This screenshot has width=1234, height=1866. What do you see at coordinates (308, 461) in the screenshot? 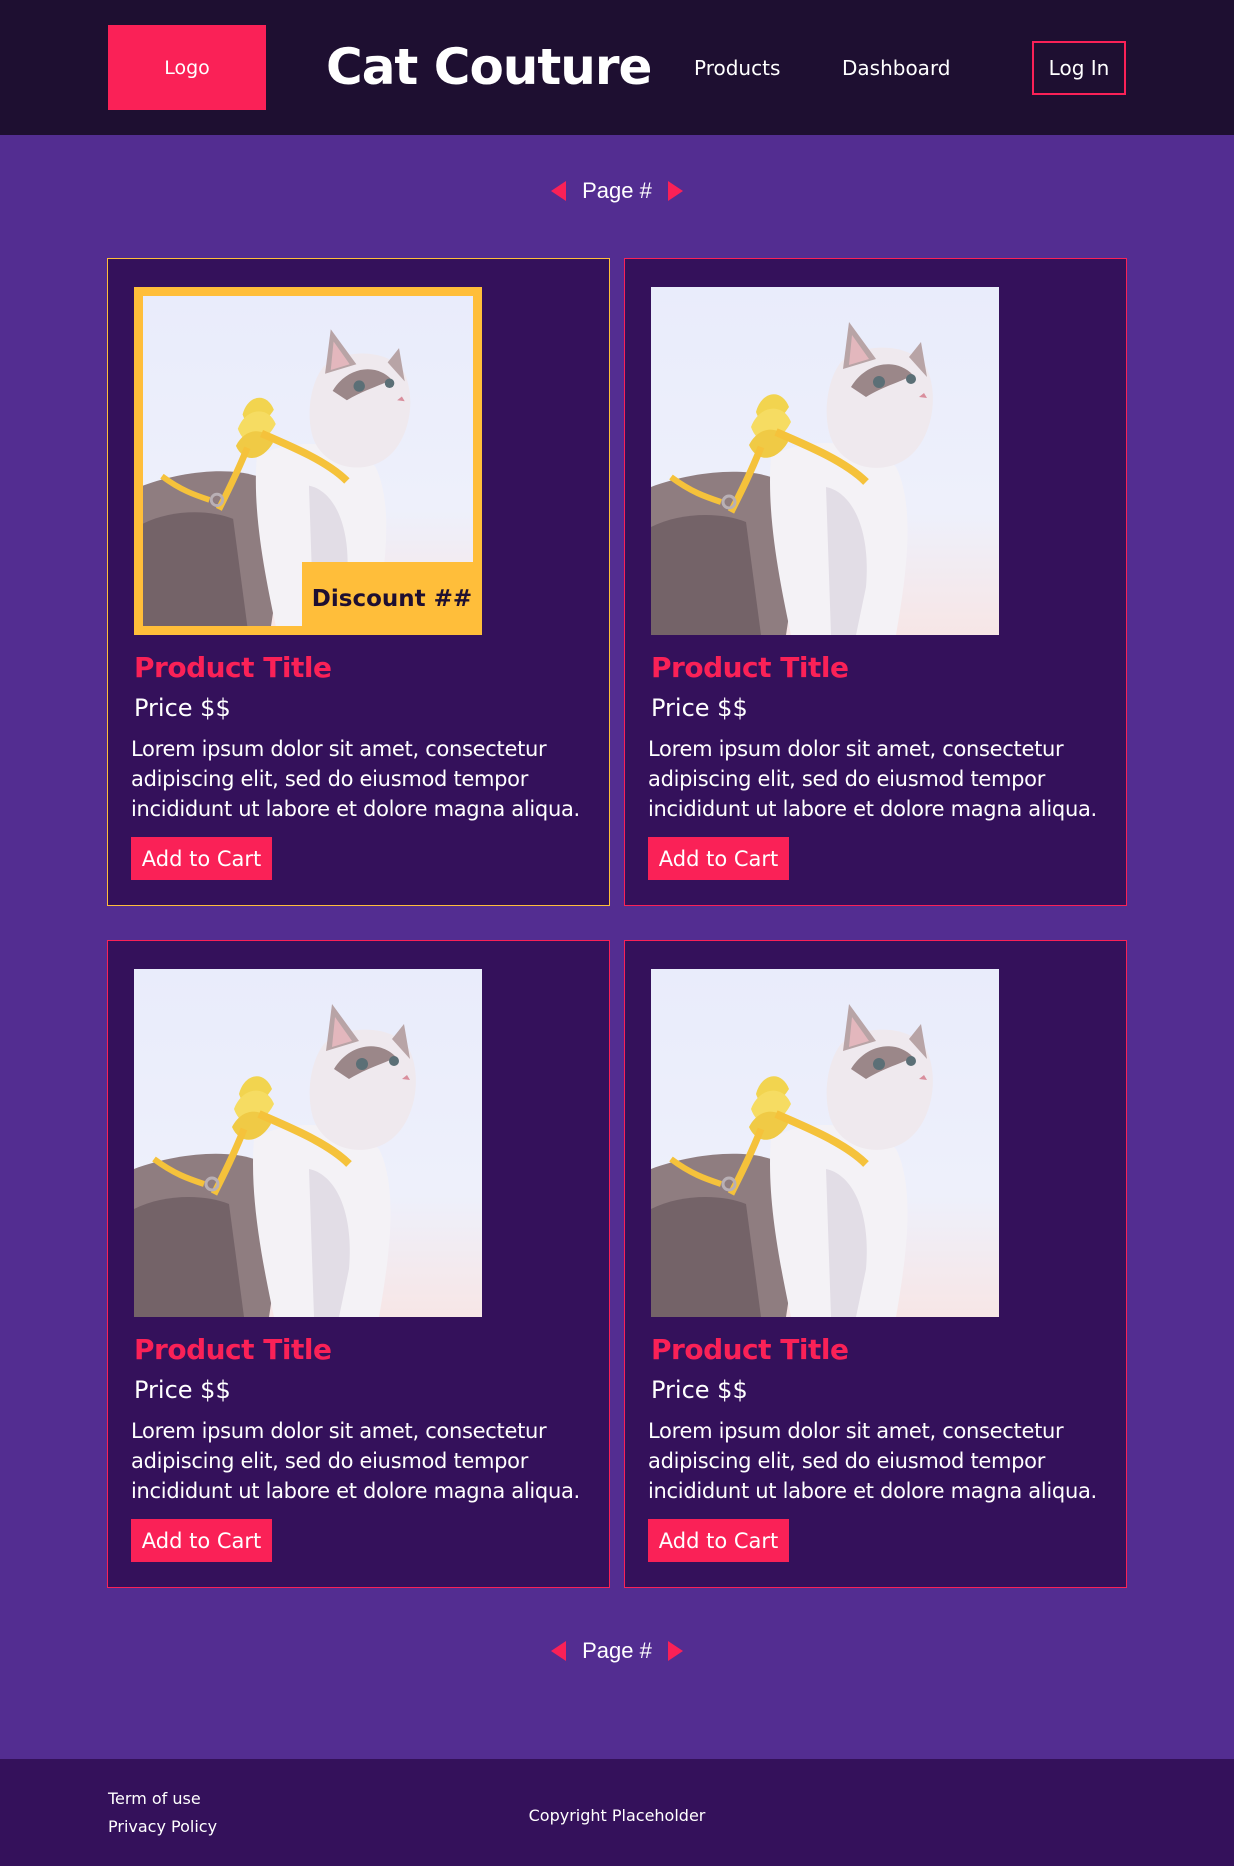
I see `product-image-frame: Discount ##` at bounding box center [308, 461].